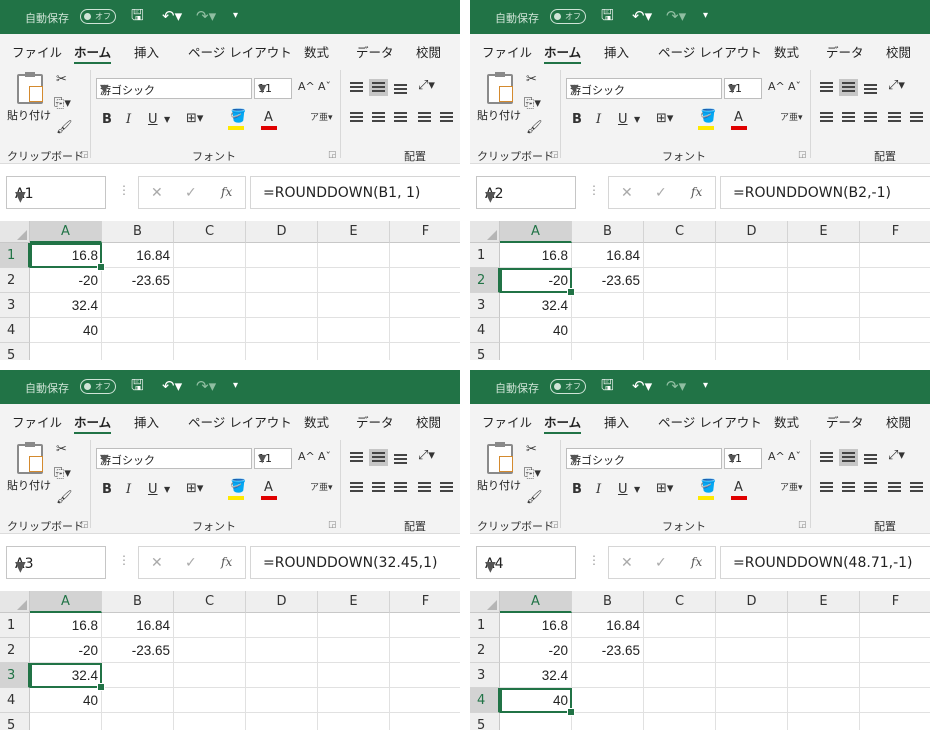  I want to click on tab-4: 数式, so click(786, 421).